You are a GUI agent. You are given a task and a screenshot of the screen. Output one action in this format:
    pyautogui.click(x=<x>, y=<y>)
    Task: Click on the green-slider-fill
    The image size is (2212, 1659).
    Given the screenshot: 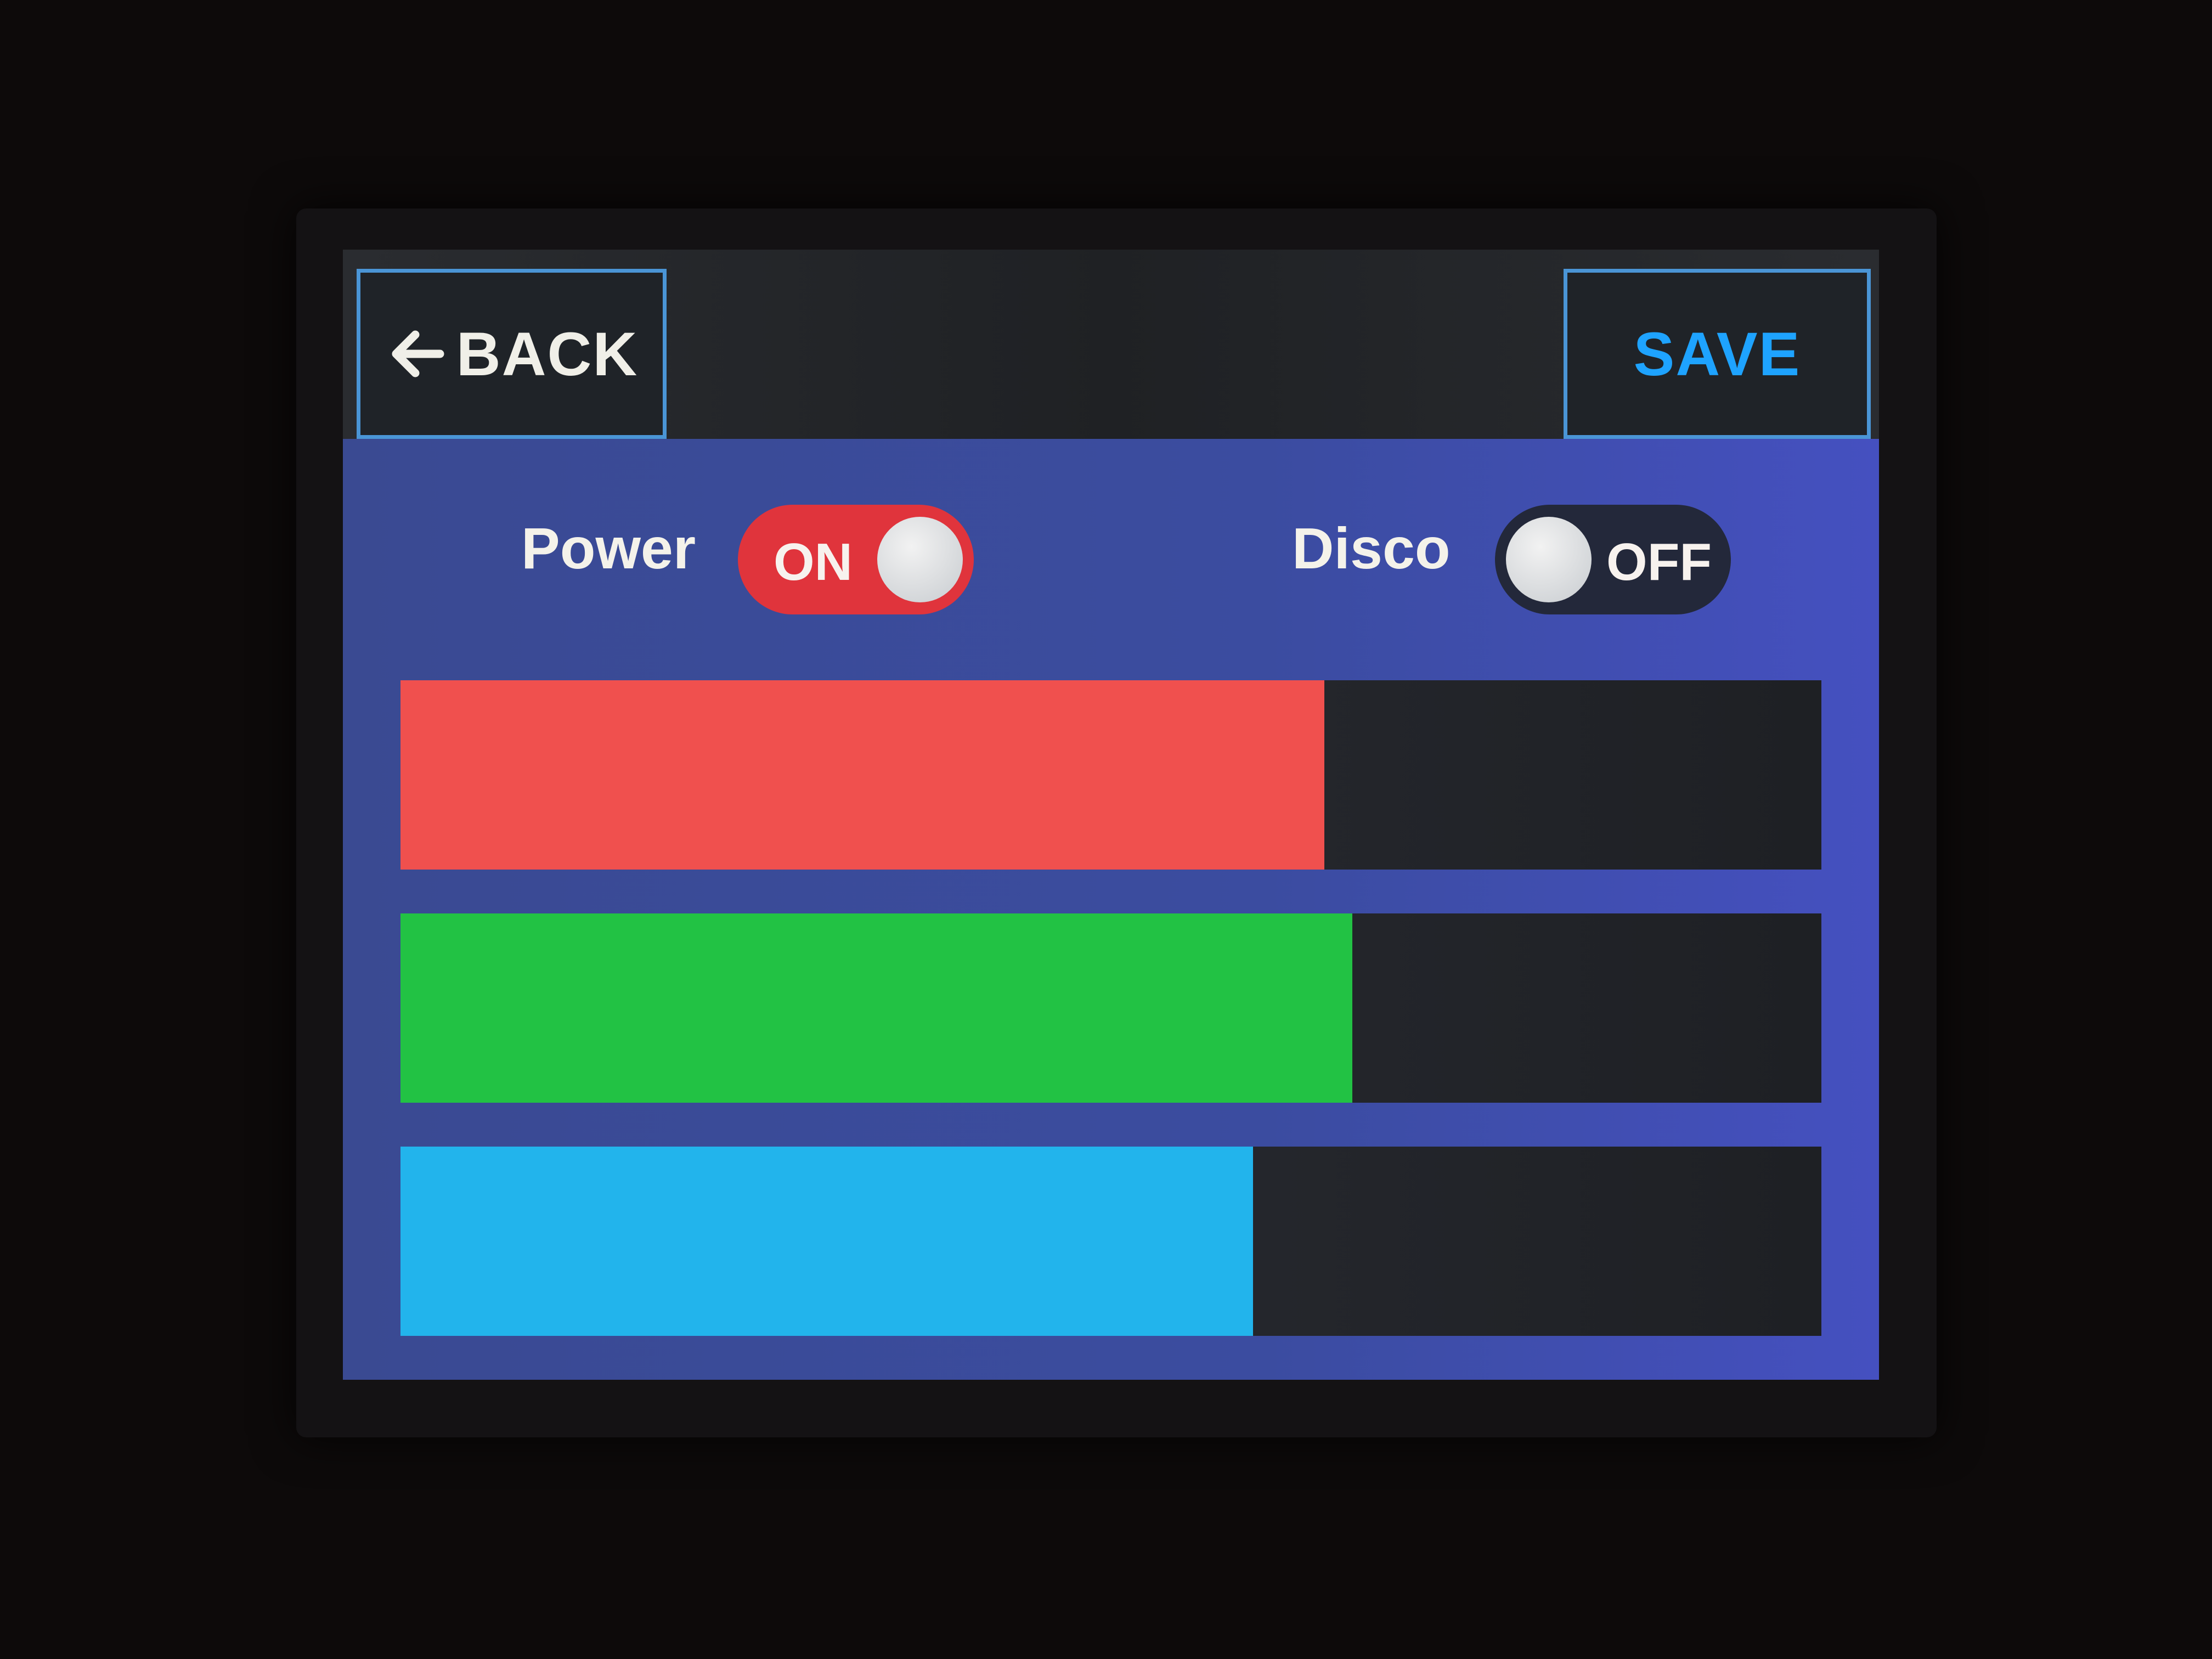 What is the action you would take?
    pyautogui.click(x=876, y=1008)
    